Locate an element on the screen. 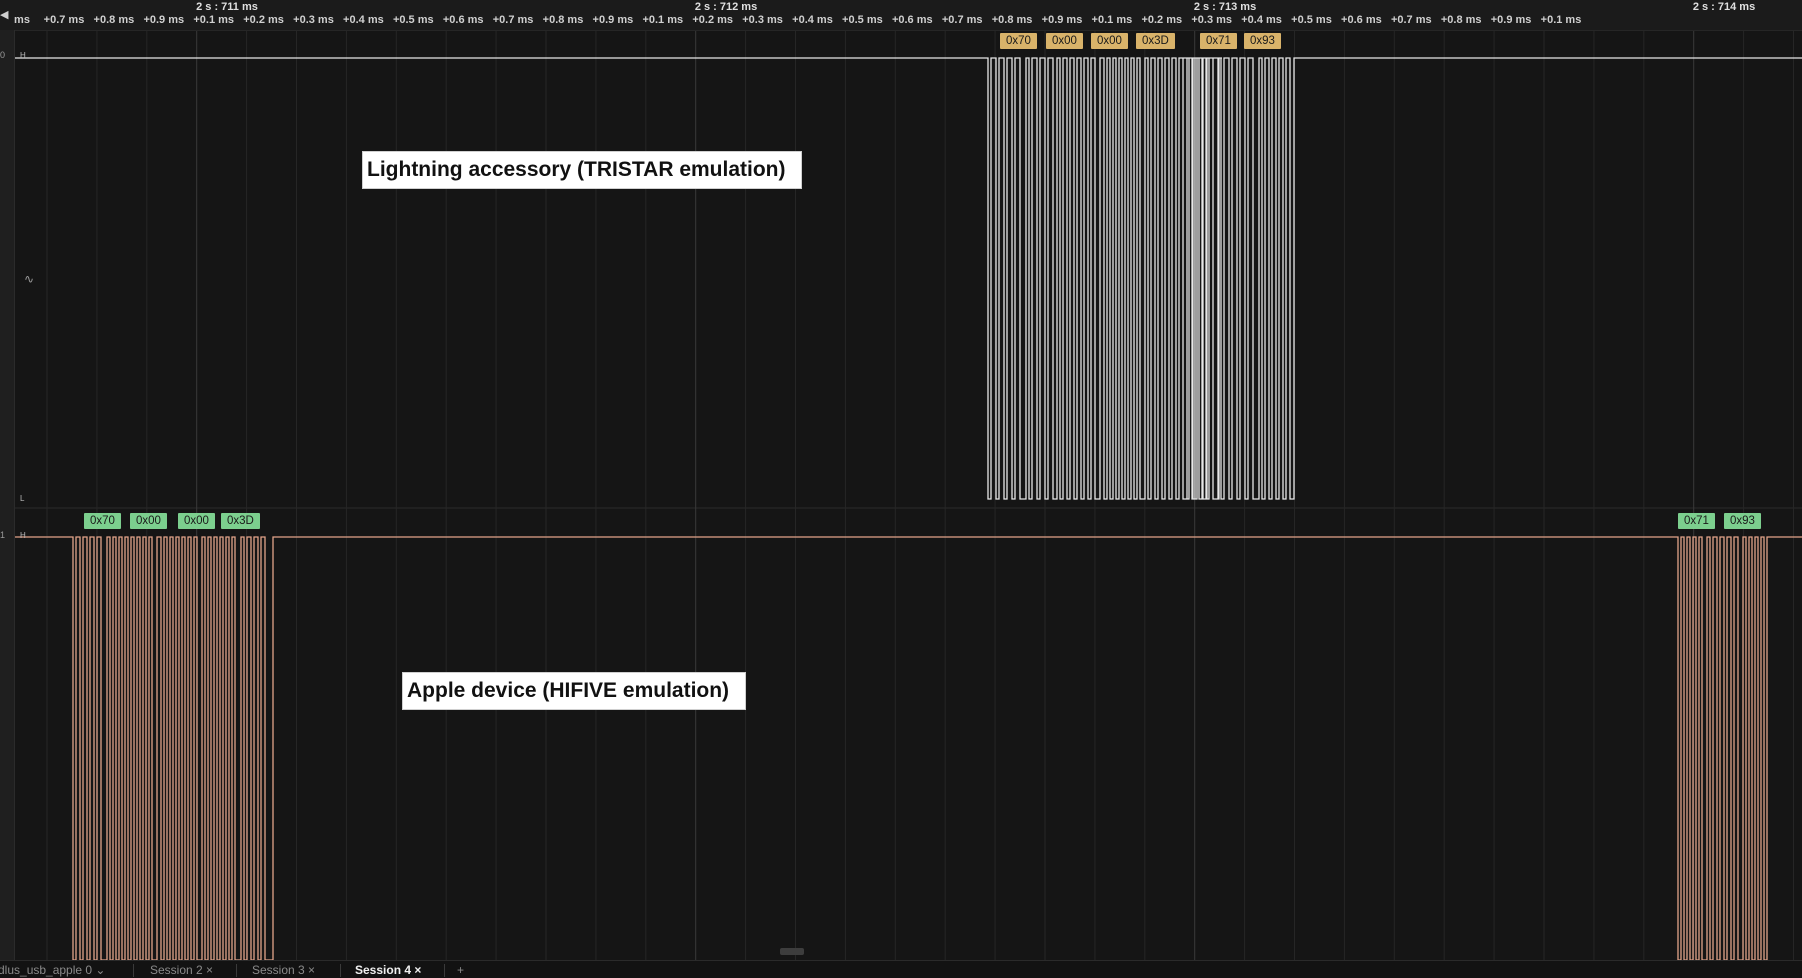 Image resolution: width=1802 pixels, height=978 pixels. channel-1-index: 1 is located at coordinates (3, 535).